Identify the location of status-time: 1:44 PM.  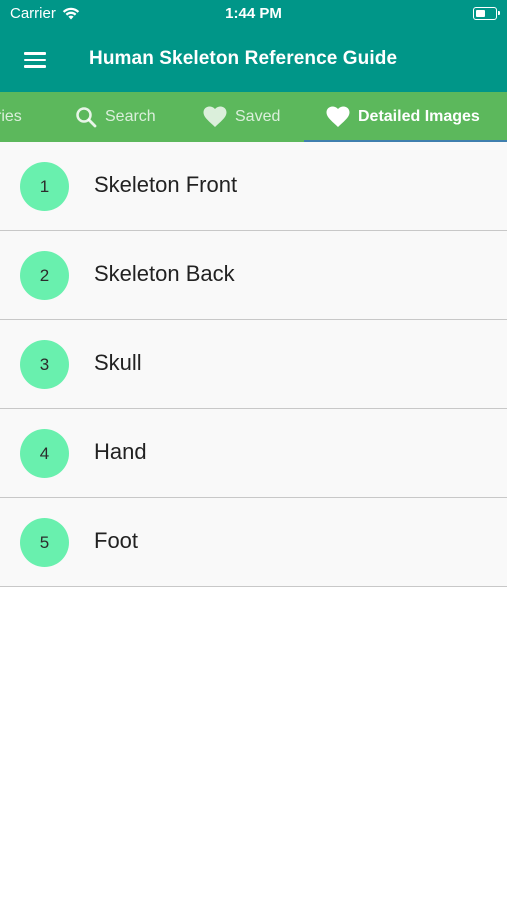
(253, 13).